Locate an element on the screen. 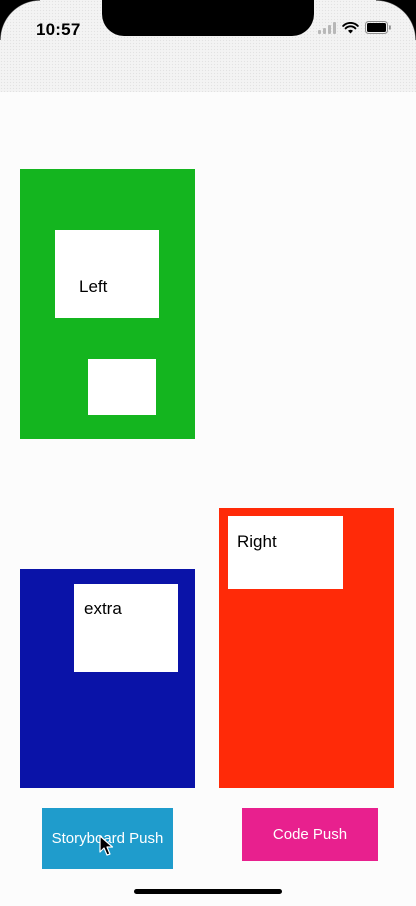  left-label-view: Left is located at coordinates (107, 274).